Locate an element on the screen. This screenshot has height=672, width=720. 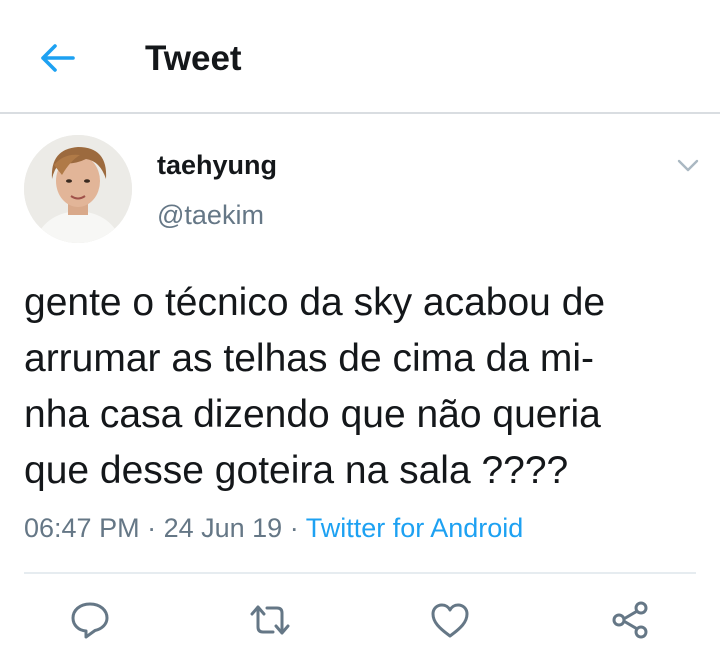
tweet-time: 06:47 PM is located at coordinates (82, 528).